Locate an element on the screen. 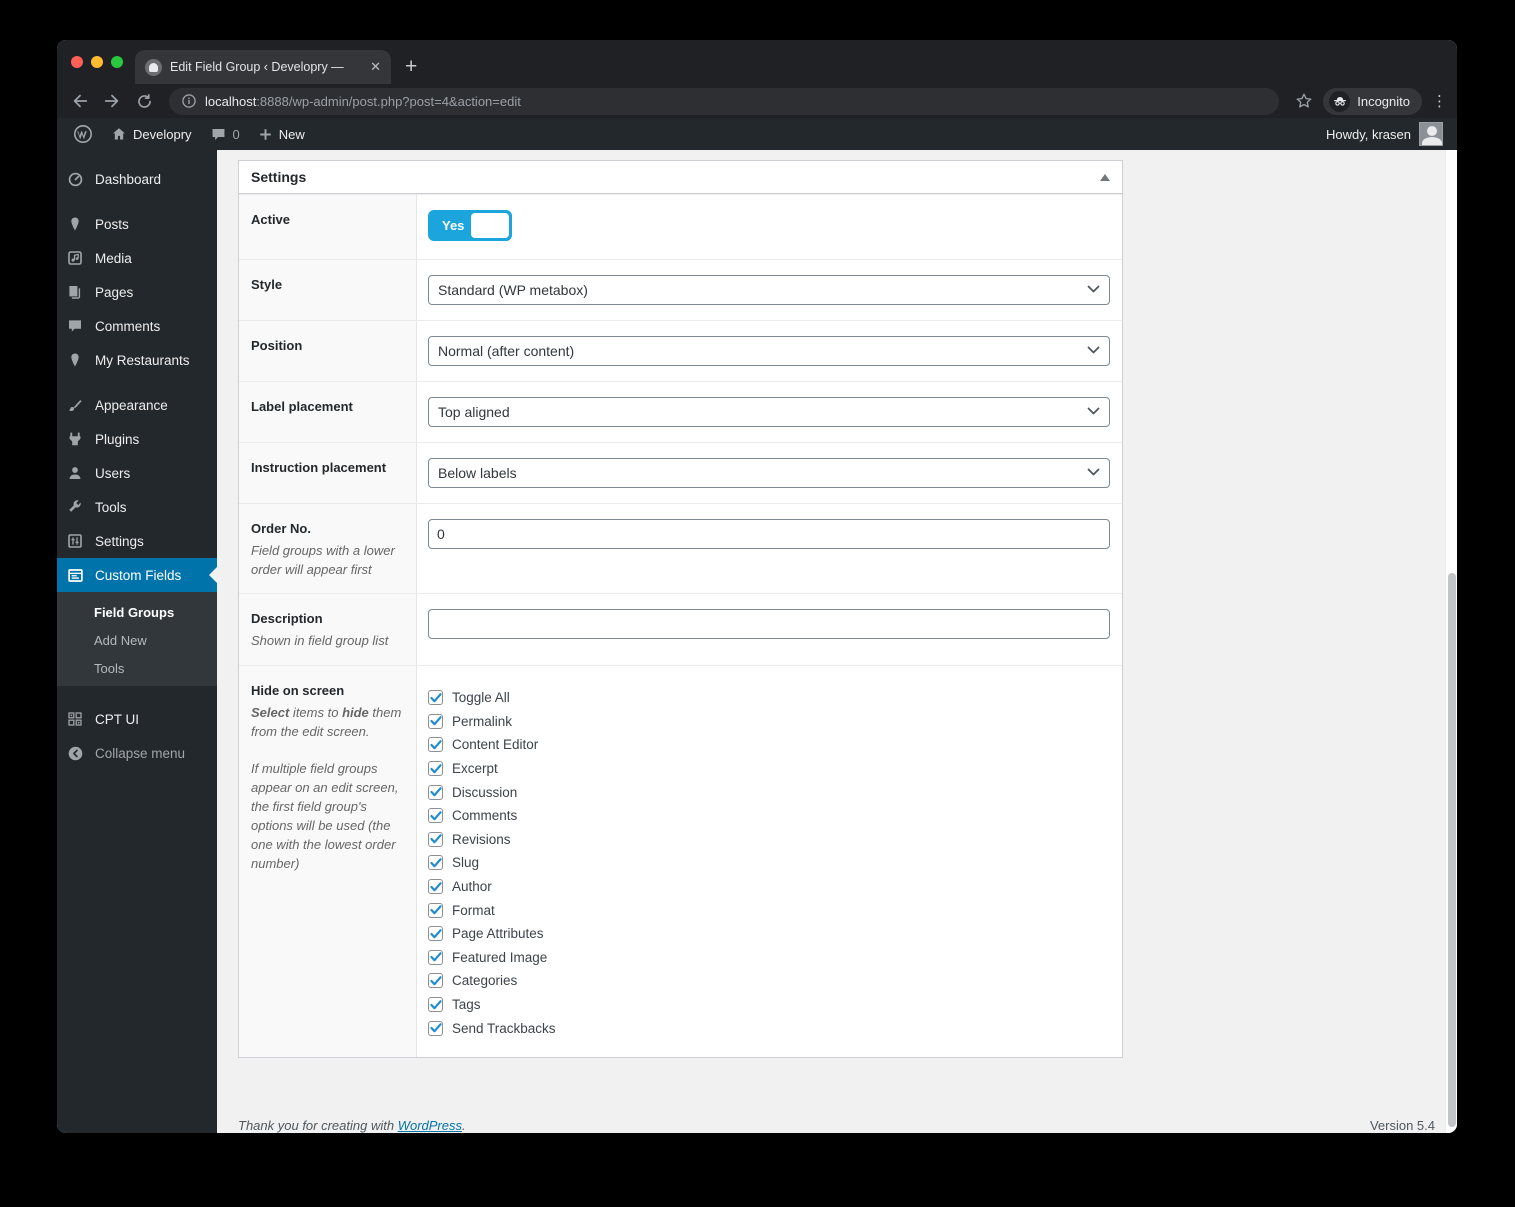 This screenshot has height=1207, width=1515. new-tab-button: + is located at coordinates (411, 66).